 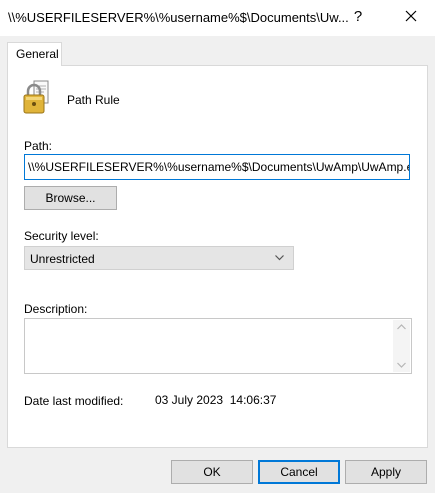 What do you see at coordinates (37, 54) in the screenshot?
I see `tab-general-label: General` at bounding box center [37, 54].